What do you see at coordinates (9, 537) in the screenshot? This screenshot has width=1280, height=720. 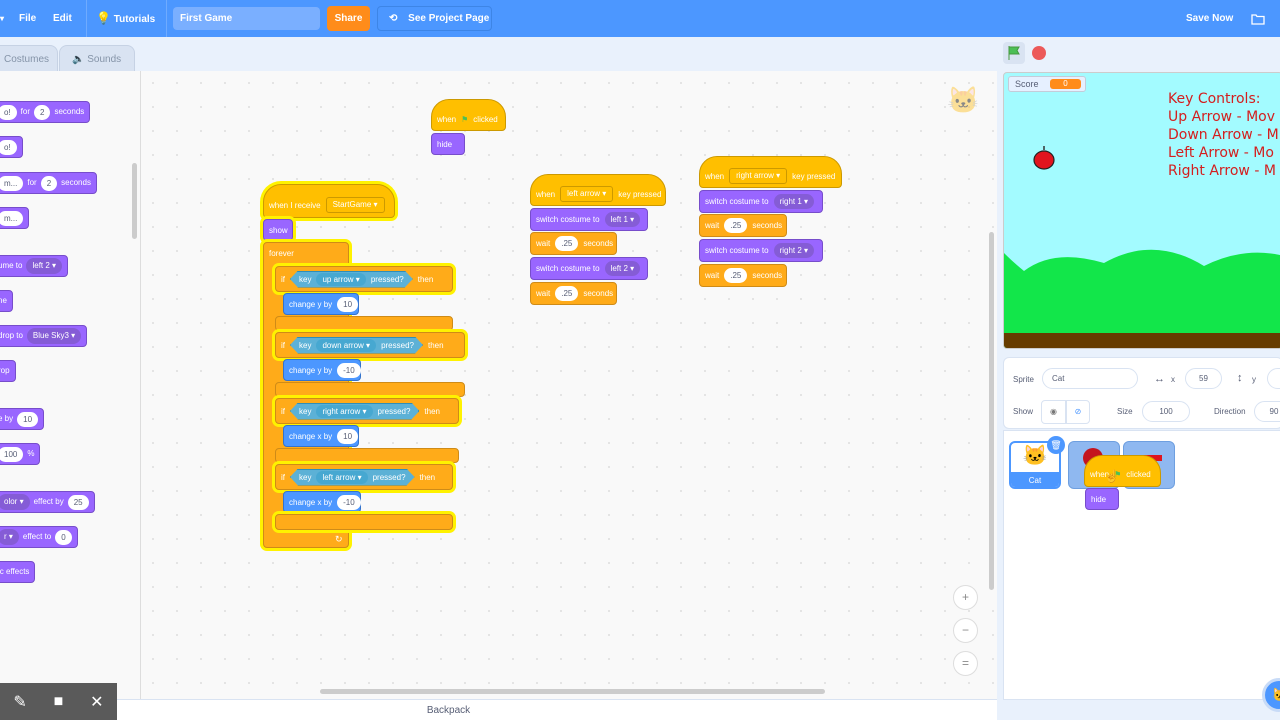 I see `effect-dropdown: r ▾` at bounding box center [9, 537].